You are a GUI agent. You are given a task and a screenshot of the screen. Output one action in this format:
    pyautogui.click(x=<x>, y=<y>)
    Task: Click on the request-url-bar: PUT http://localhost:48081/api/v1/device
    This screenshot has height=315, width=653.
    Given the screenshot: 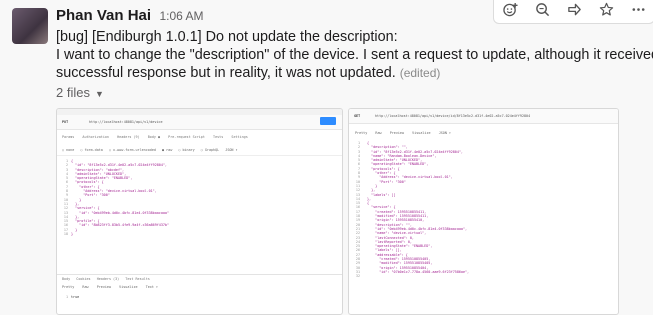 What is the action you would take?
    pyautogui.click(x=199, y=122)
    